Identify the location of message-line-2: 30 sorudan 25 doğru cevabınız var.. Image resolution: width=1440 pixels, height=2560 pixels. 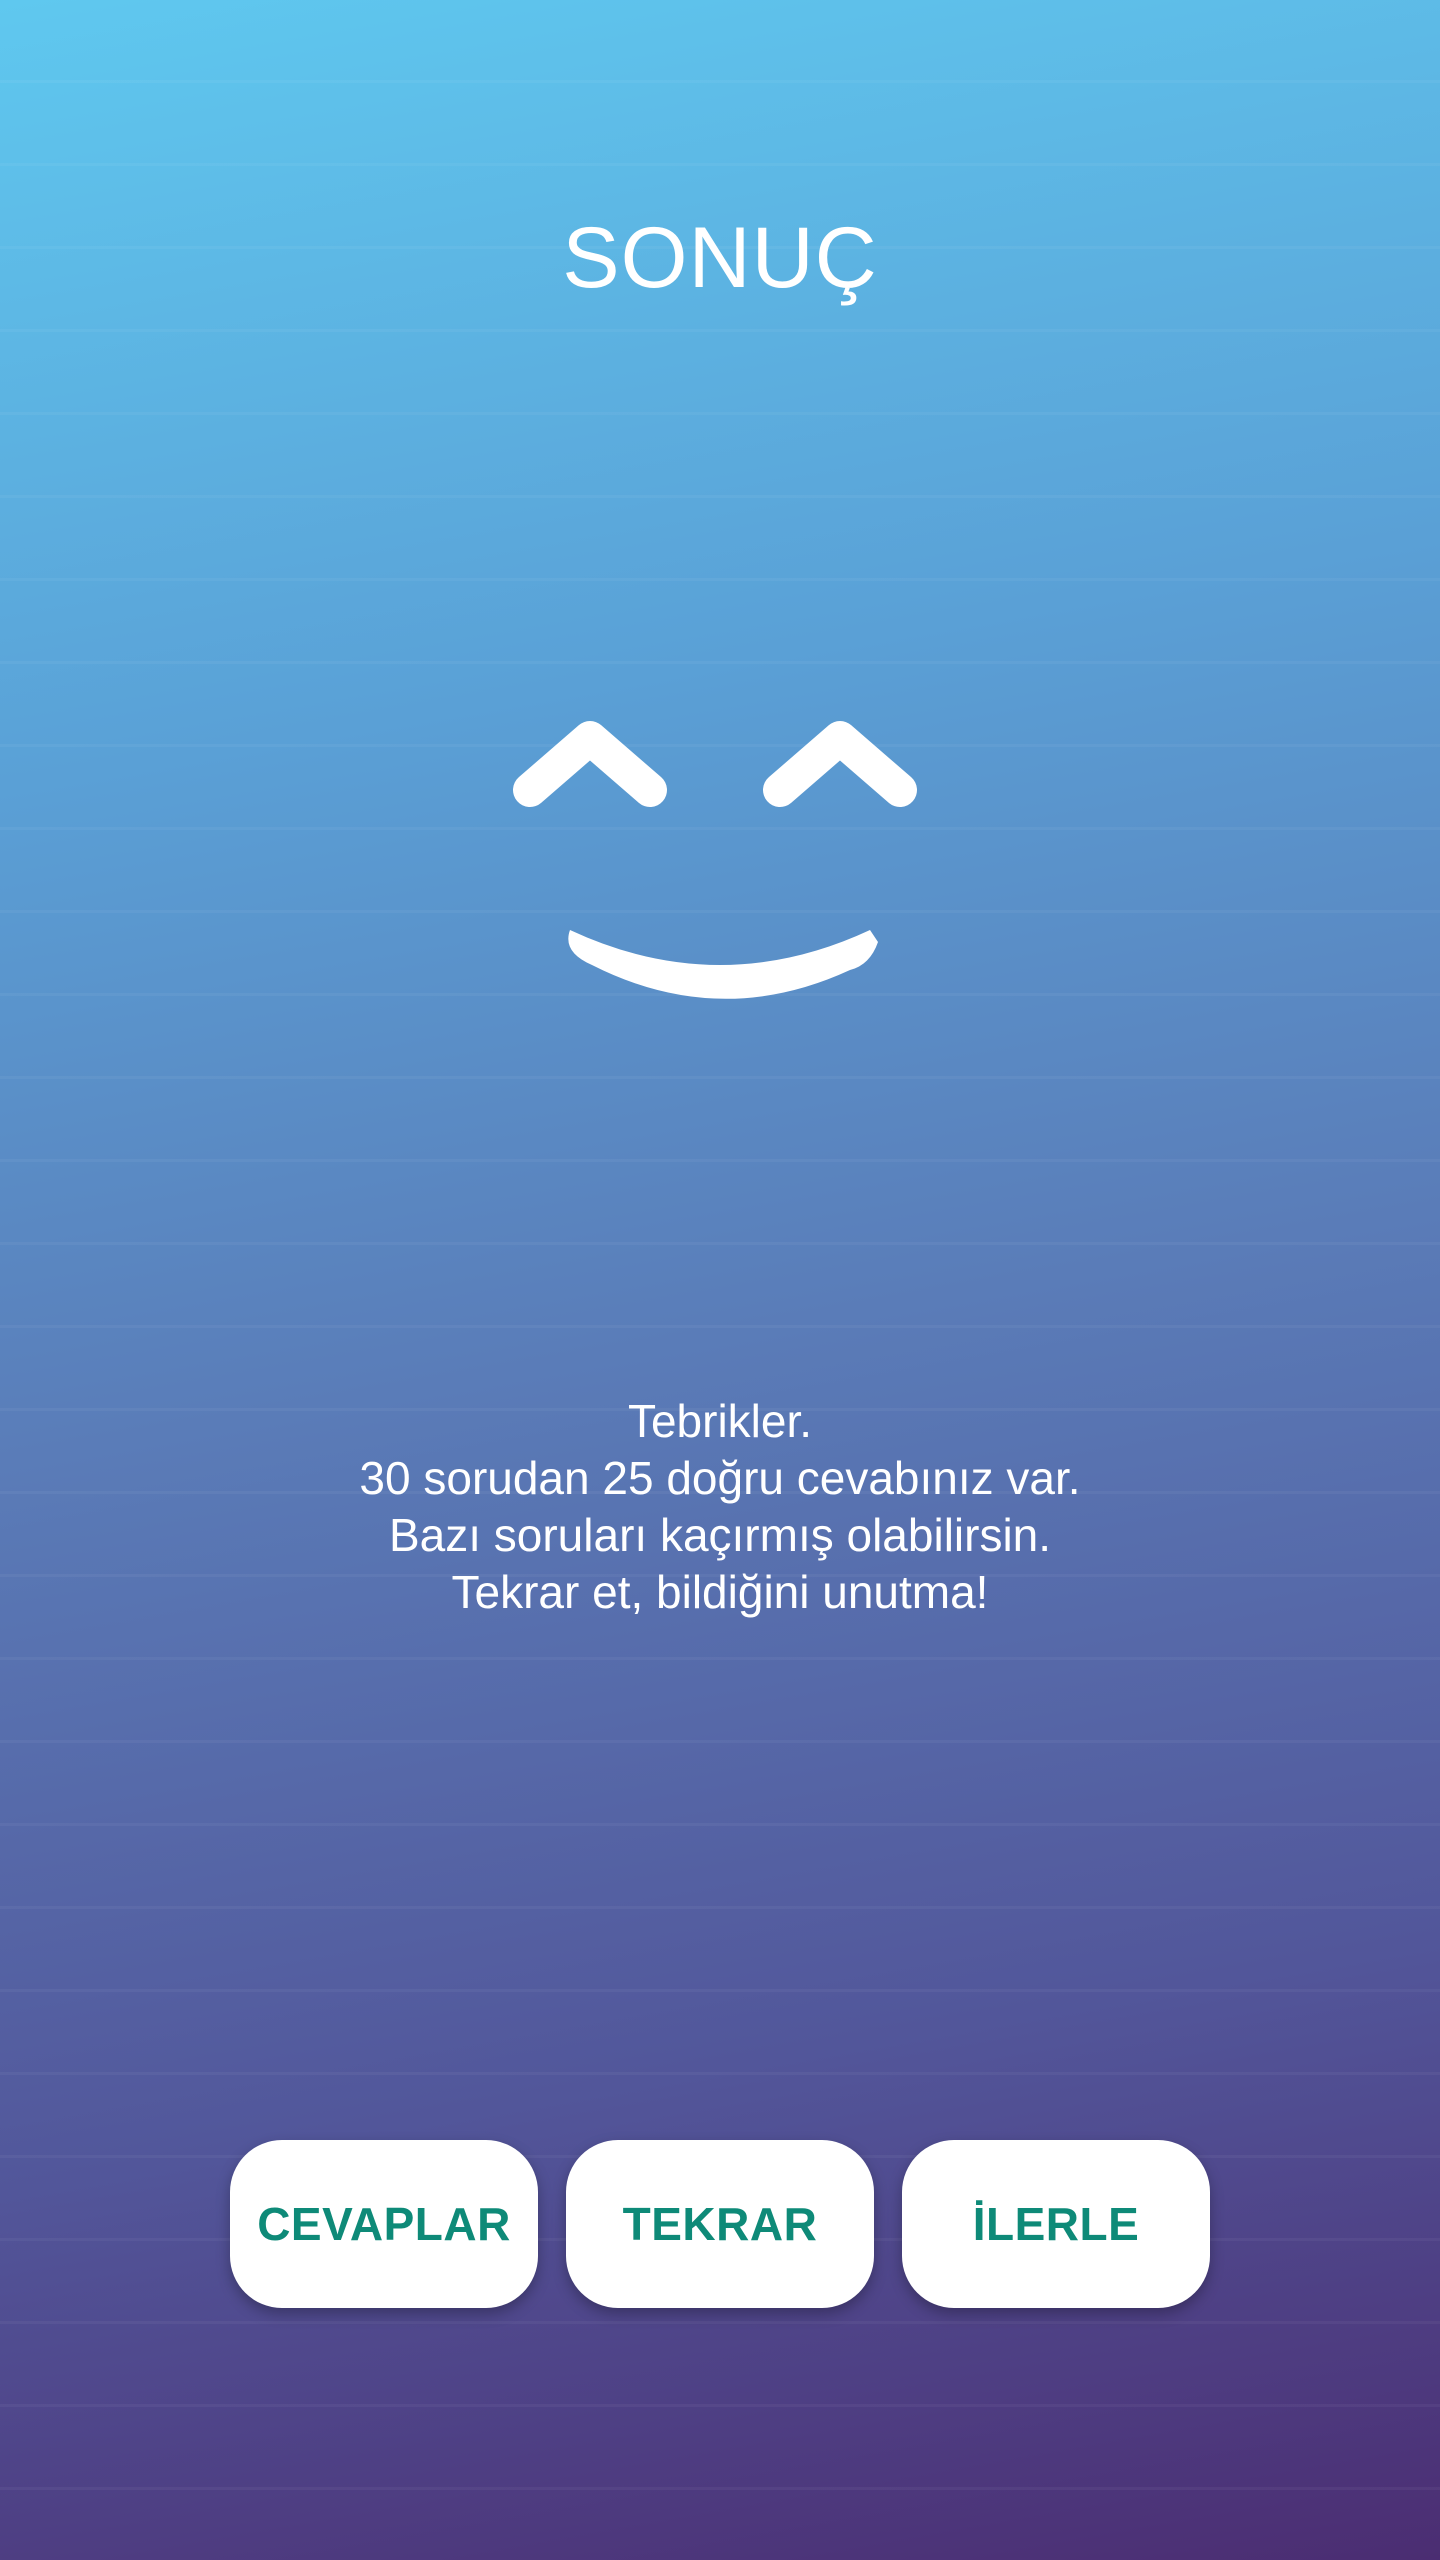
(720, 1478).